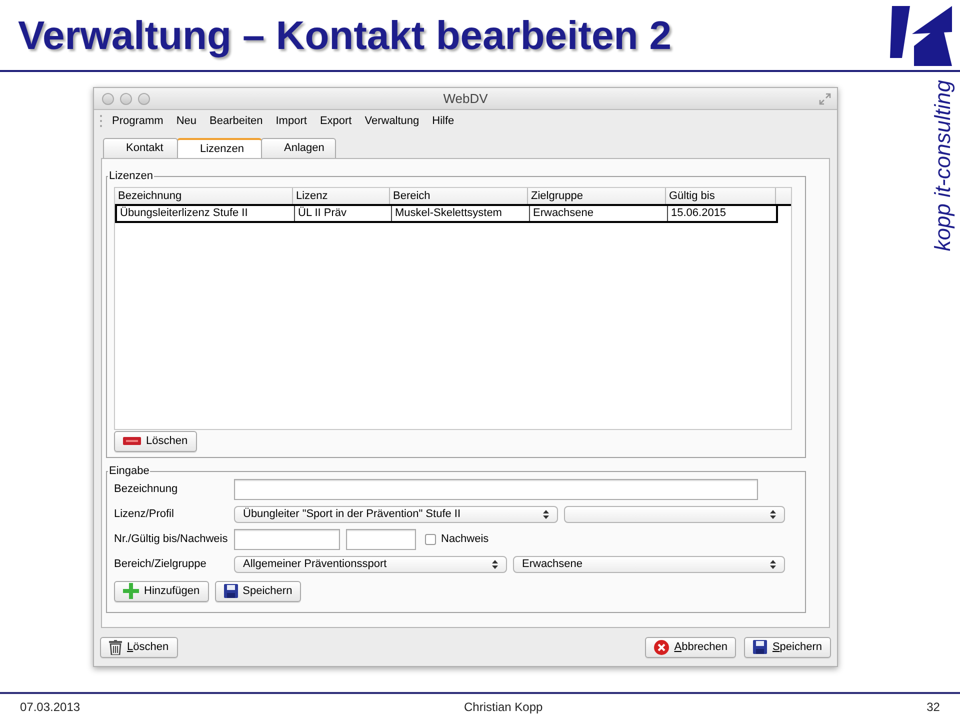 Image resolution: width=960 pixels, height=720 pixels. I want to click on page-number: 32, so click(933, 707).